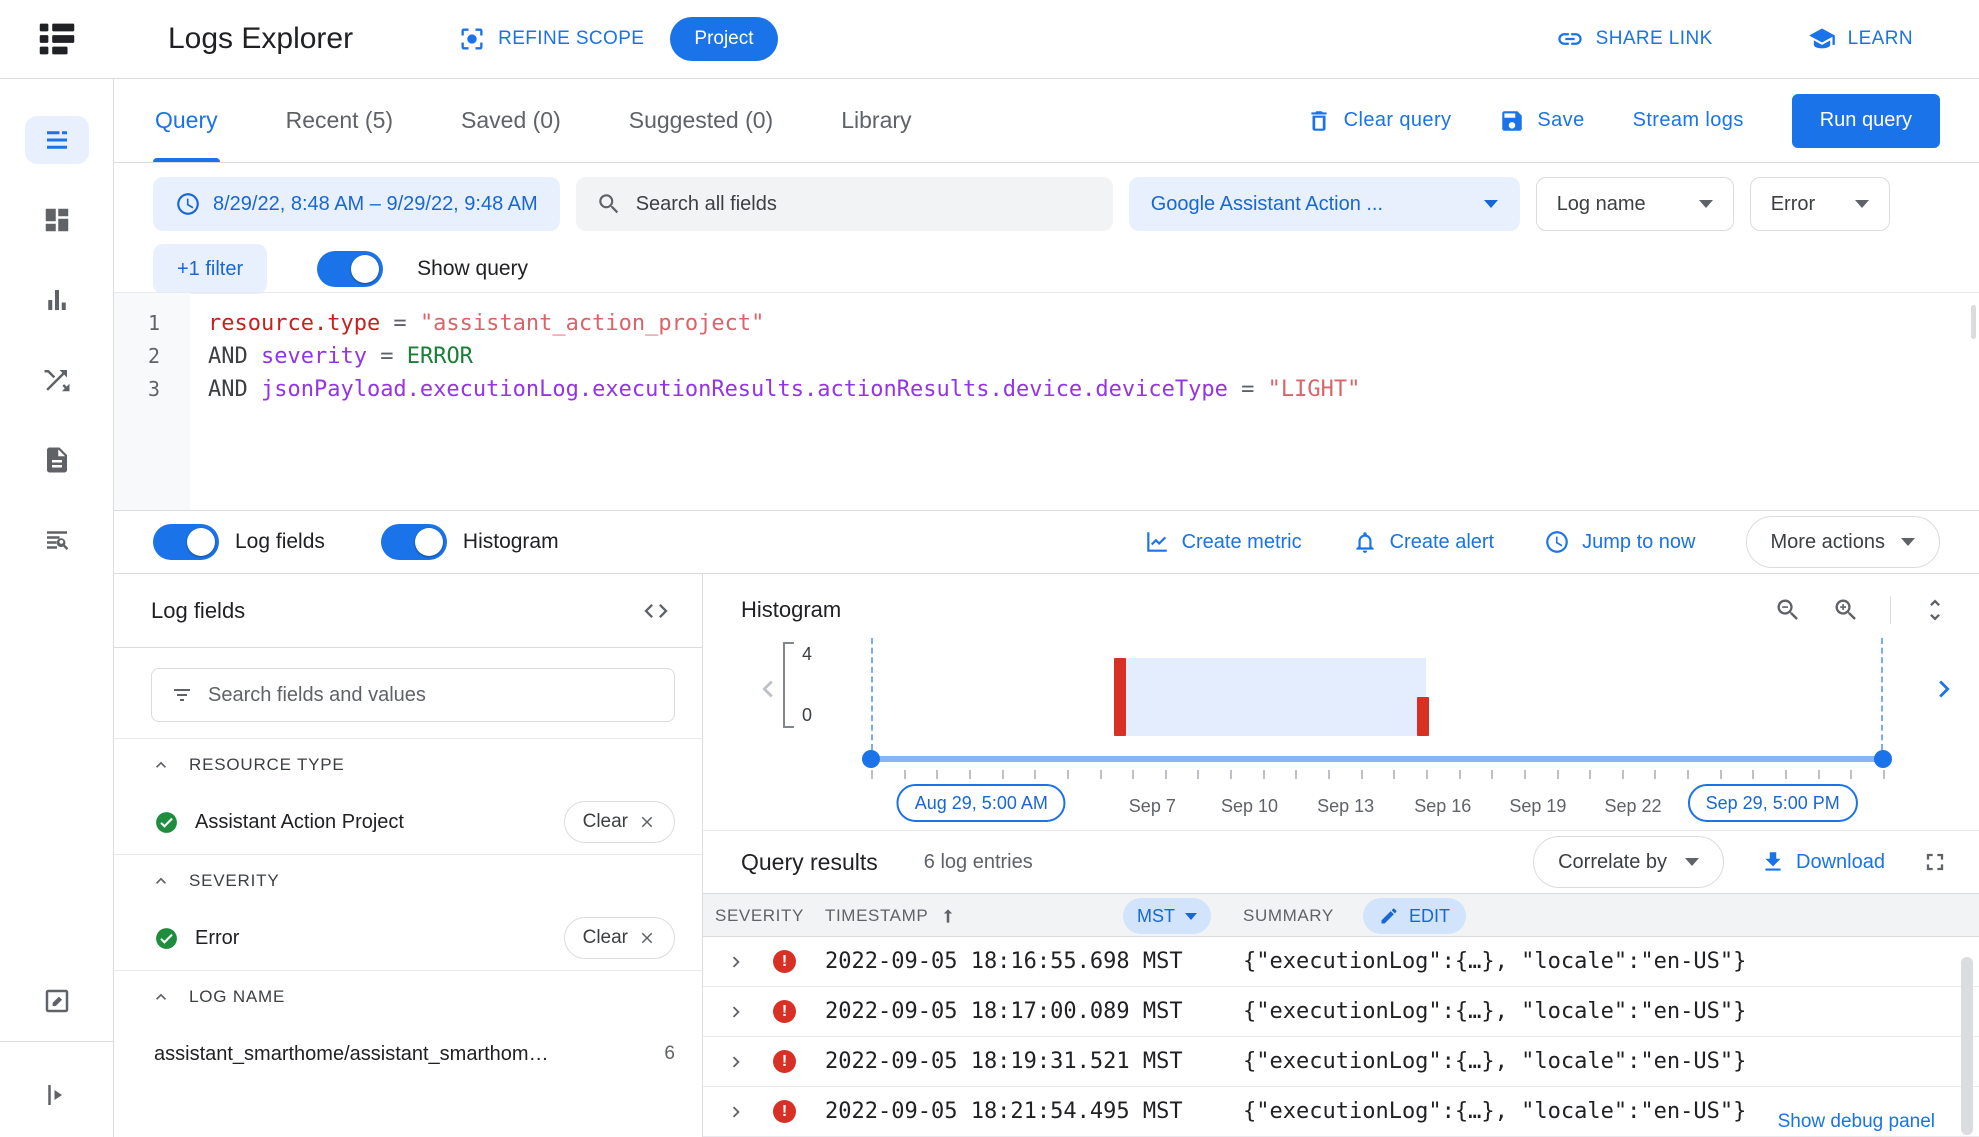  Describe the element at coordinates (161, 997) in the screenshot. I see `chevron-up-icon` at that location.